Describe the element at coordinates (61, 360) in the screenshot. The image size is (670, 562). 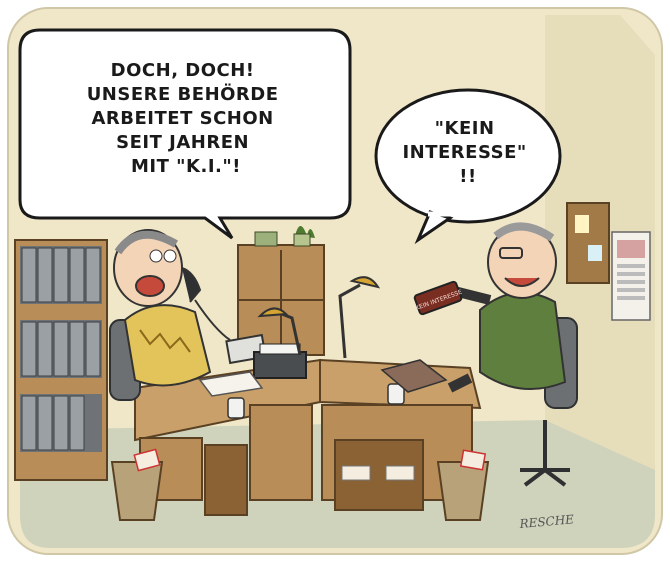
I see `filing-shelf` at that location.